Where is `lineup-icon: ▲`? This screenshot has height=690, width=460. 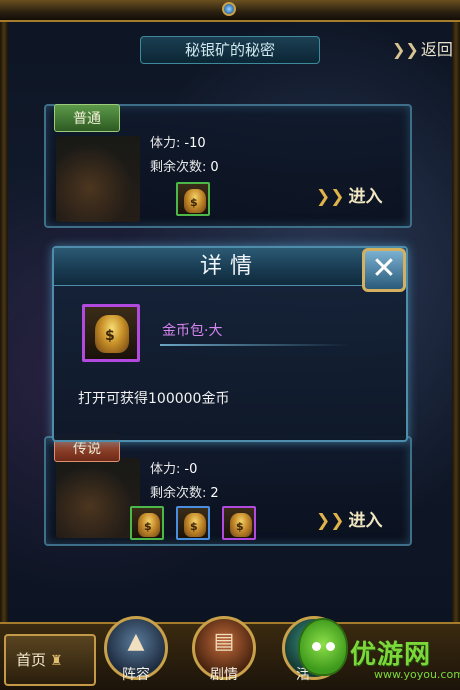 lineup-icon: ▲ is located at coordinates (136, 641).